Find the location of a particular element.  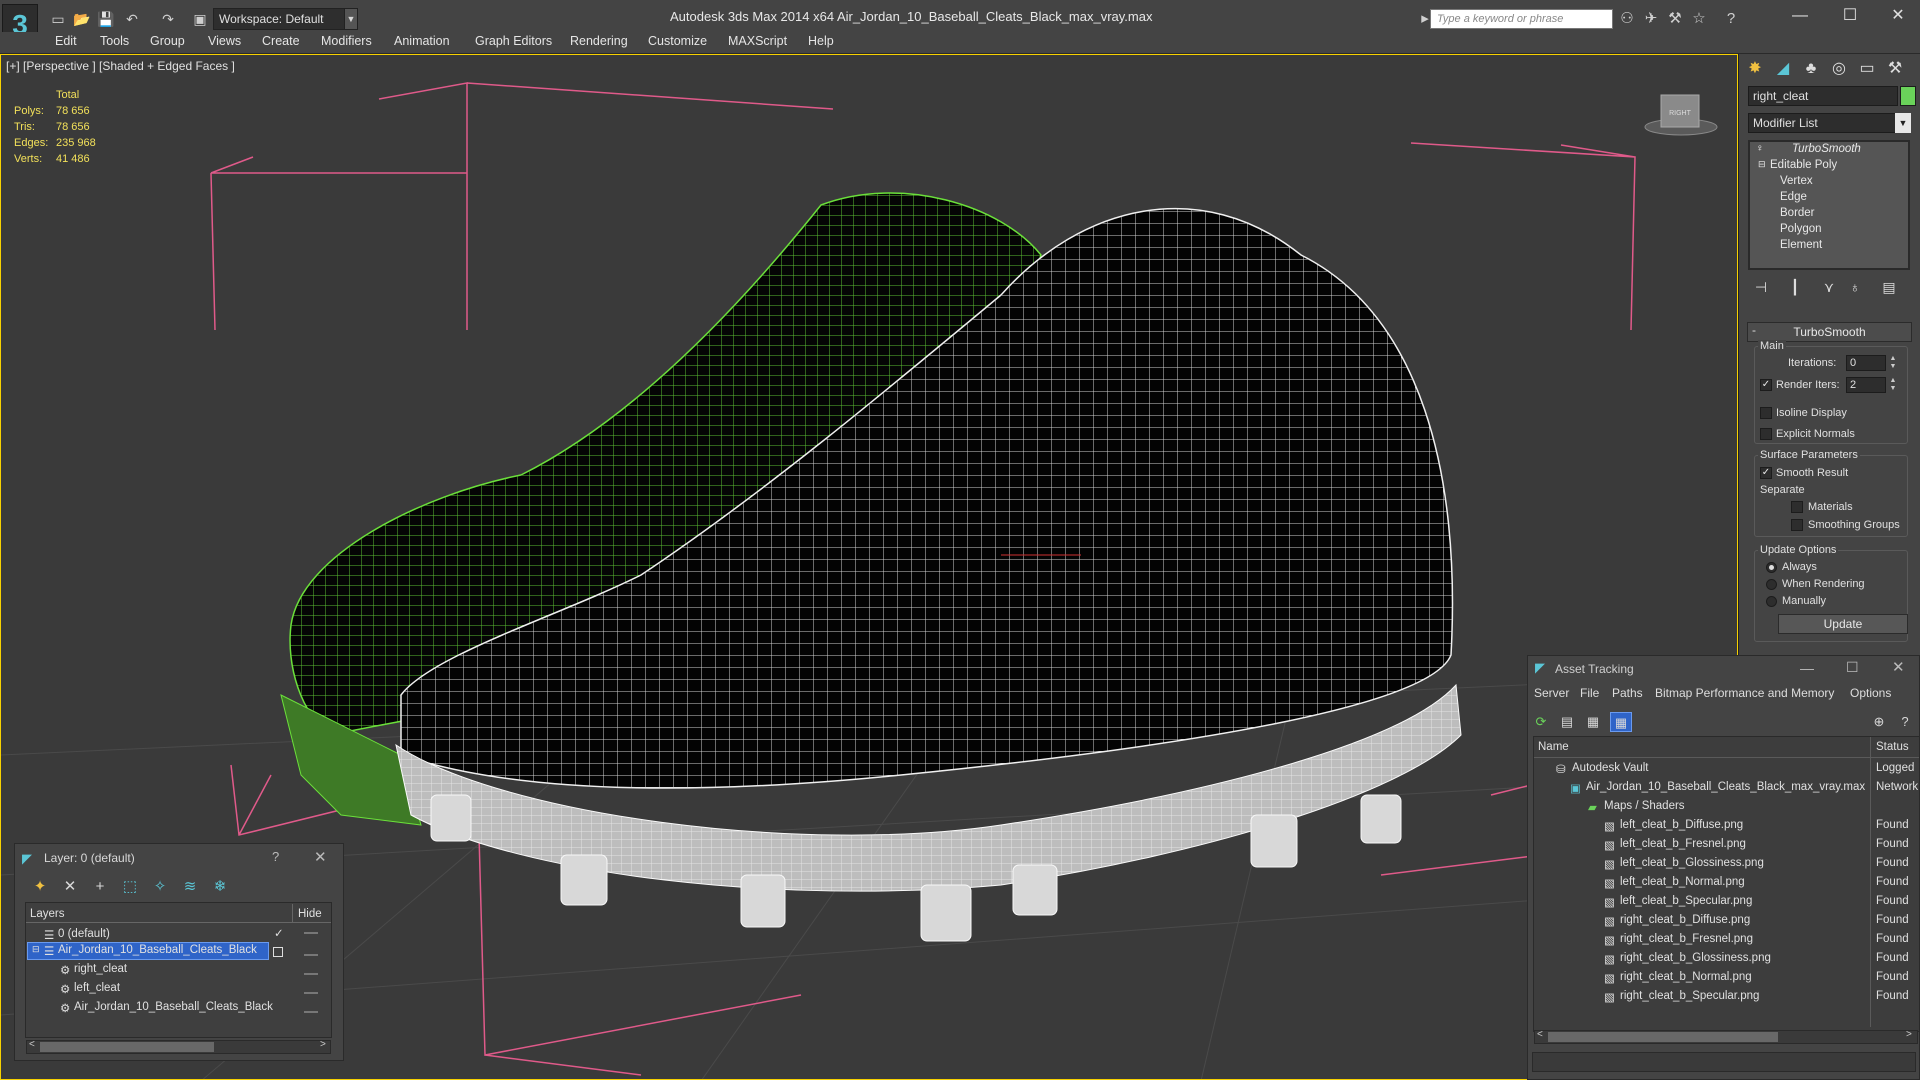

active-layer-box-icon is located at coordinates (278, 952).